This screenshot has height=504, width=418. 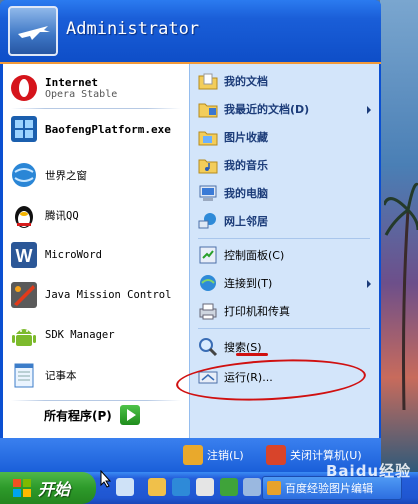 I want to click on pictures-folder-icon, so click(x=208, y=138).